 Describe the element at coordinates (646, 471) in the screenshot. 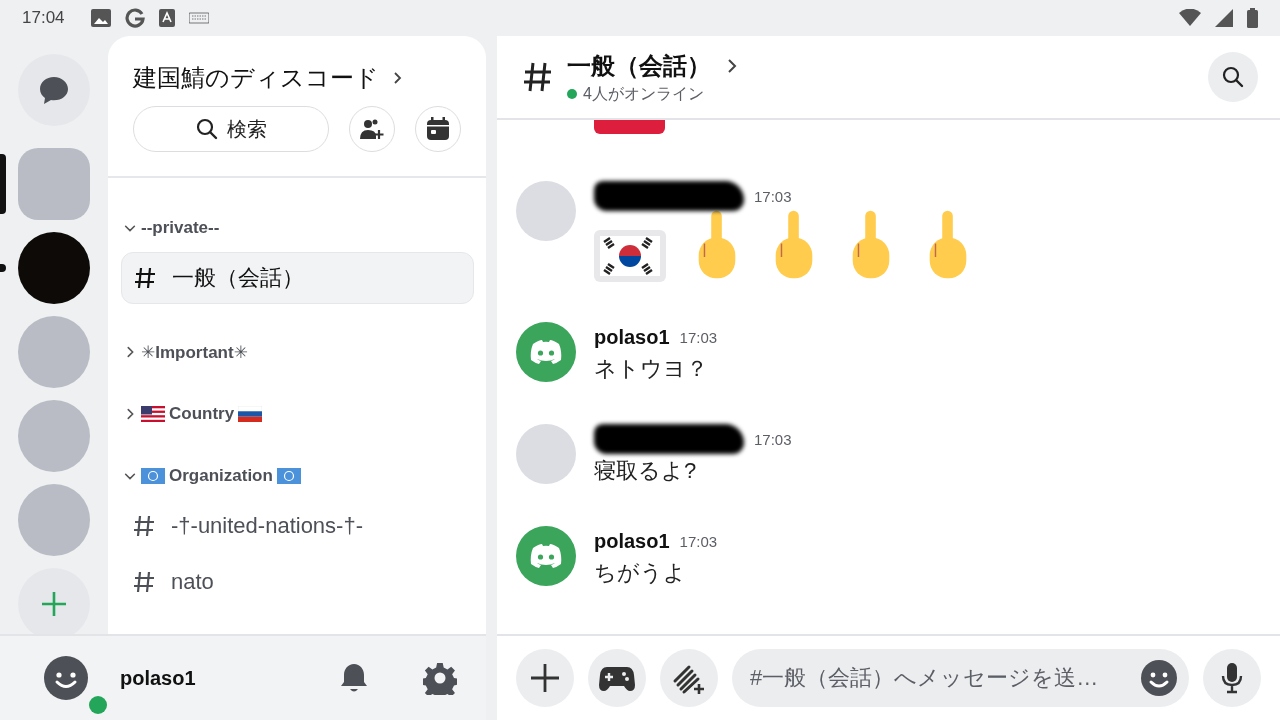

I see `message-text: 寝取るよ?` at that location.